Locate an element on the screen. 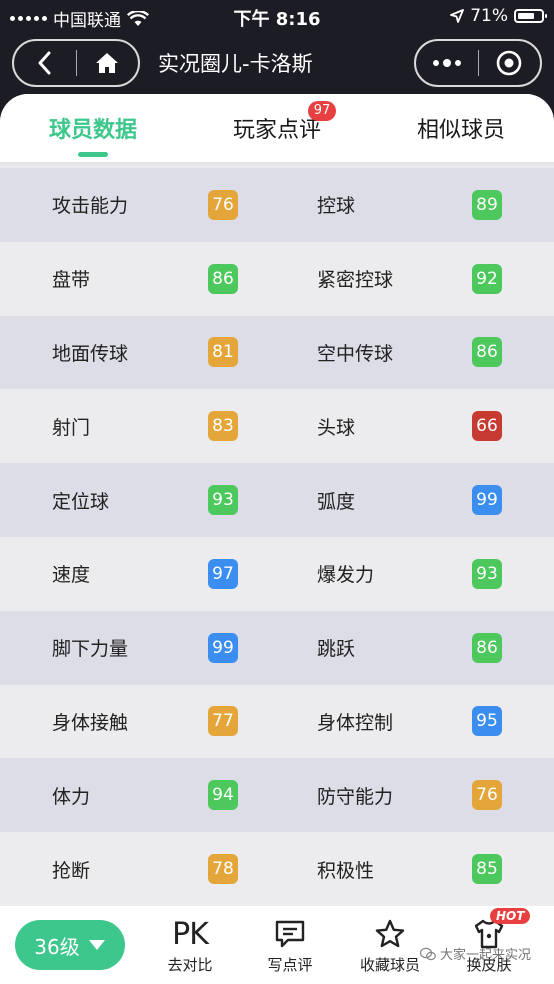 This screenshot has width=554, height=984. compare-button: PK 去对比 is located at coordinates (190, 944).